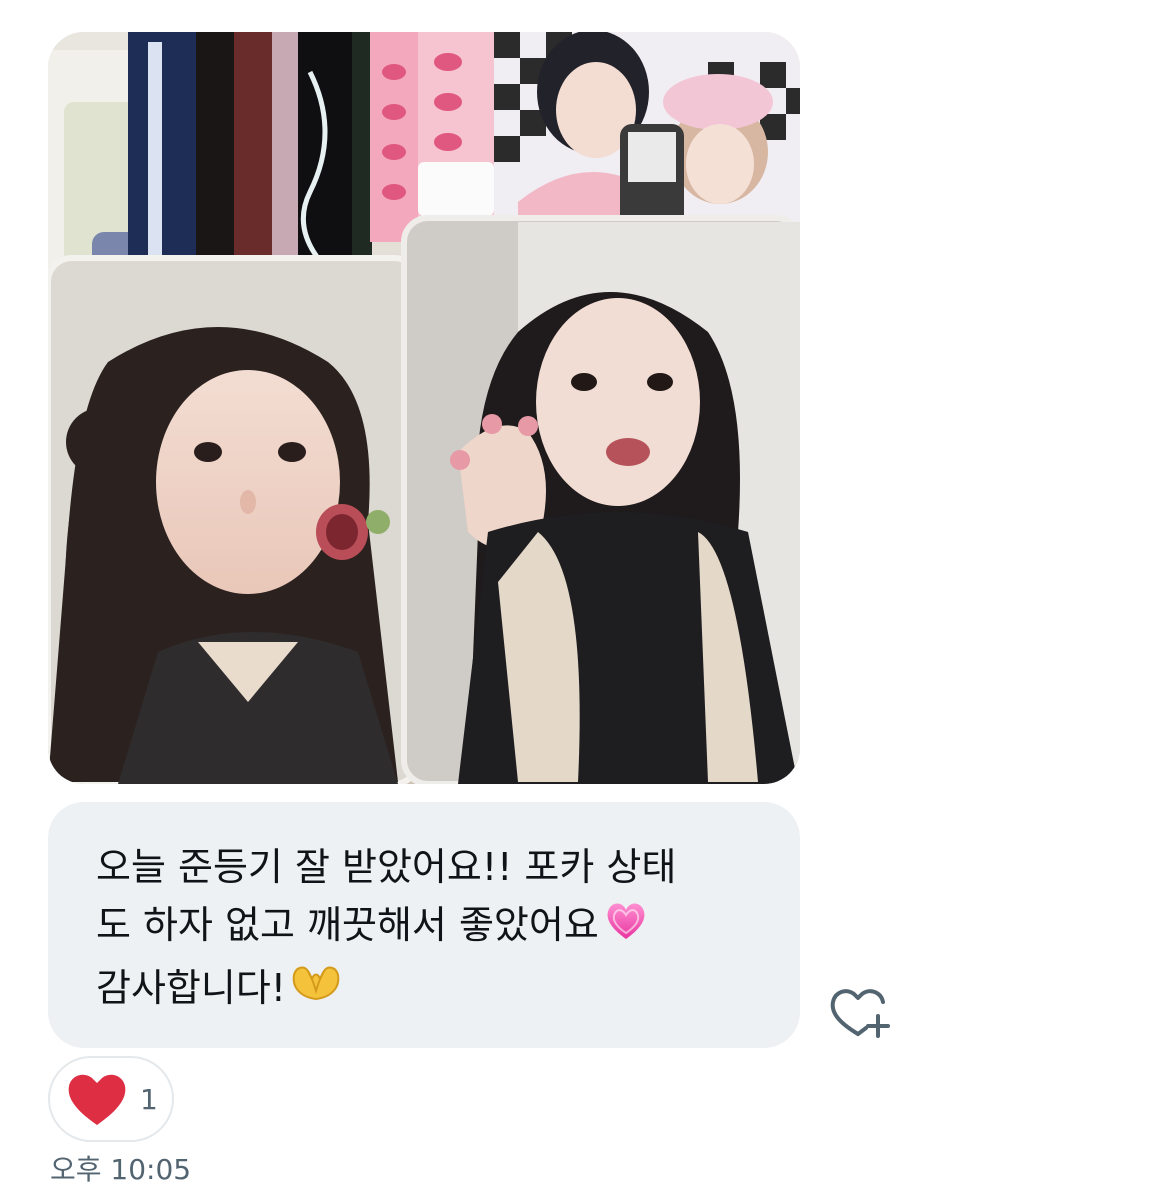 The width and height of the screenshot is (1170, 1186). I want to click on reaction-pill: 1, so click(111, 1099).